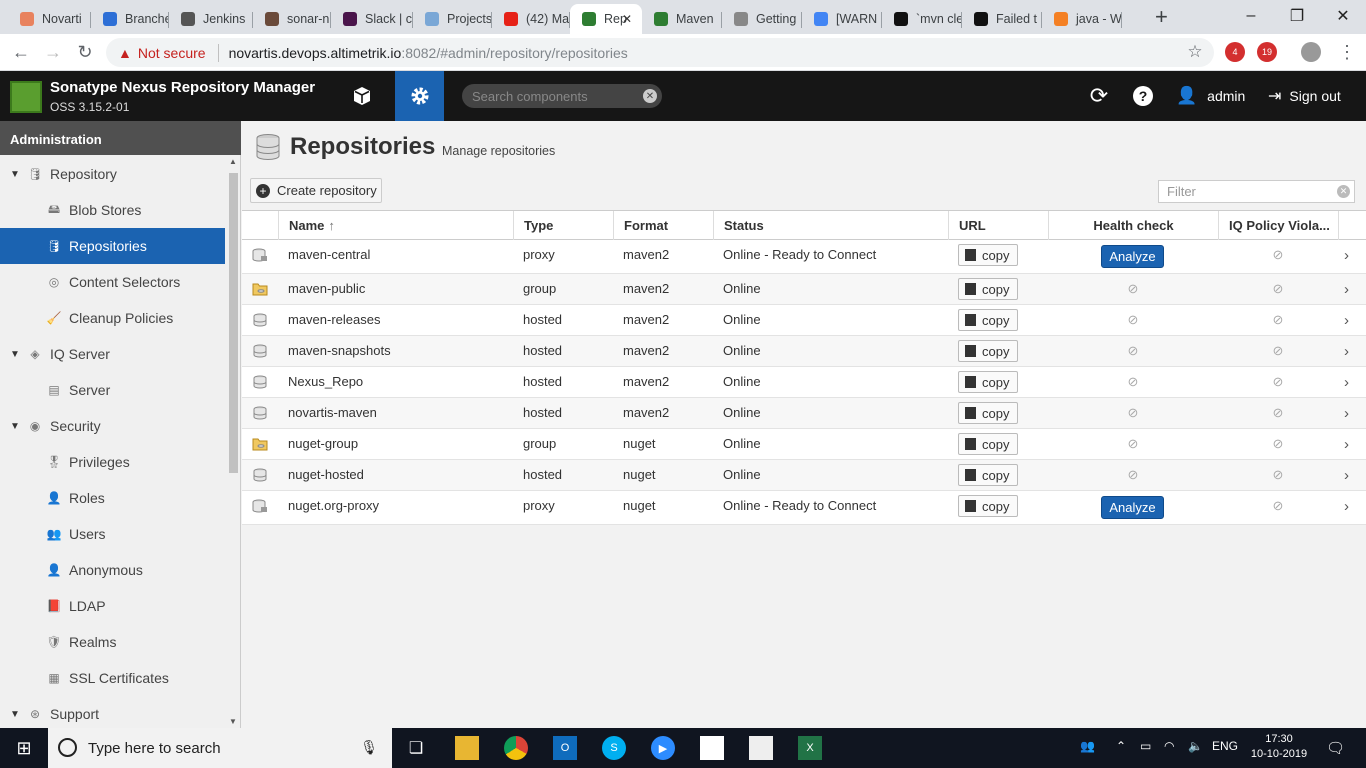  I want to click on browser-tab: Slack | c, so click(372, 19).